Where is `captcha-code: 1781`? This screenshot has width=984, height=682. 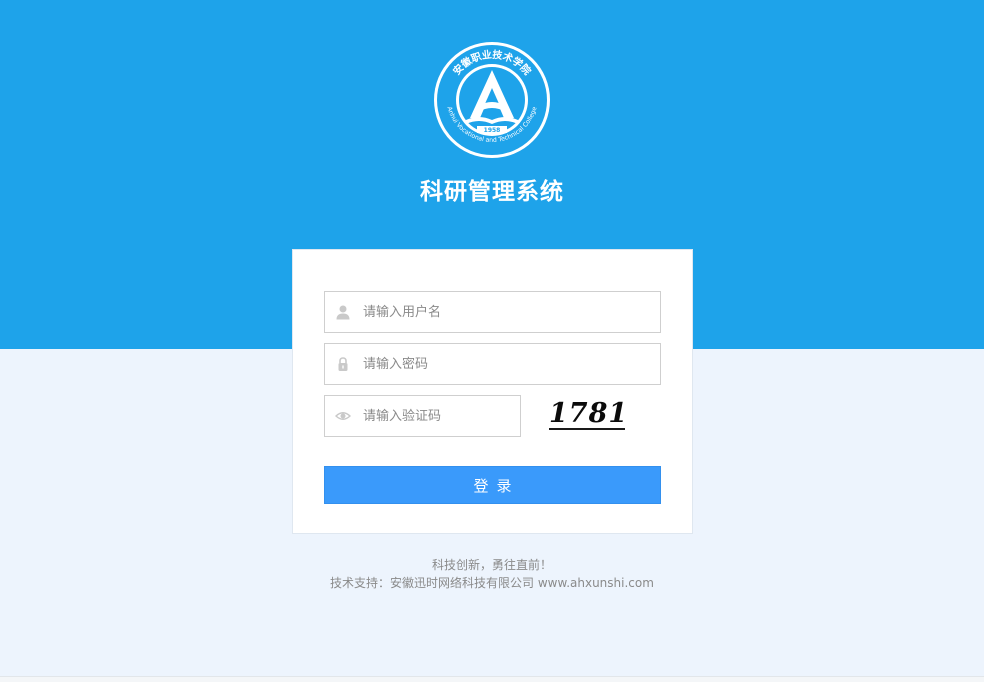
captcha-code: 1781 is located at coordinates (589, 413).